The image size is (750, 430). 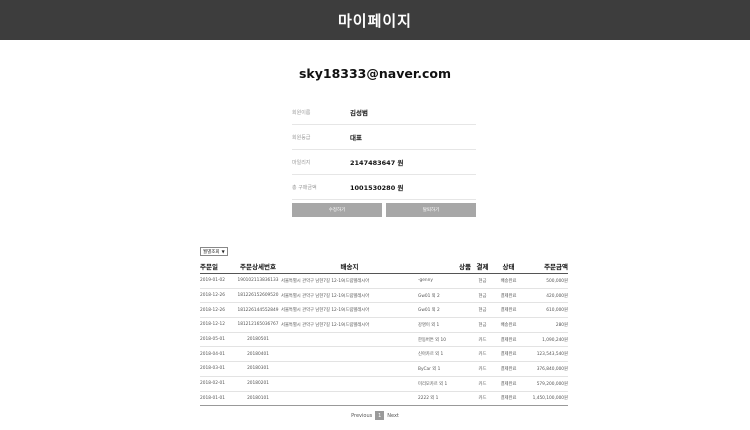 What do you see at coordinates (444, 354) in the screenshot?
I see `order-item: 신아카르 외 1` at bounding box center [444, 354].